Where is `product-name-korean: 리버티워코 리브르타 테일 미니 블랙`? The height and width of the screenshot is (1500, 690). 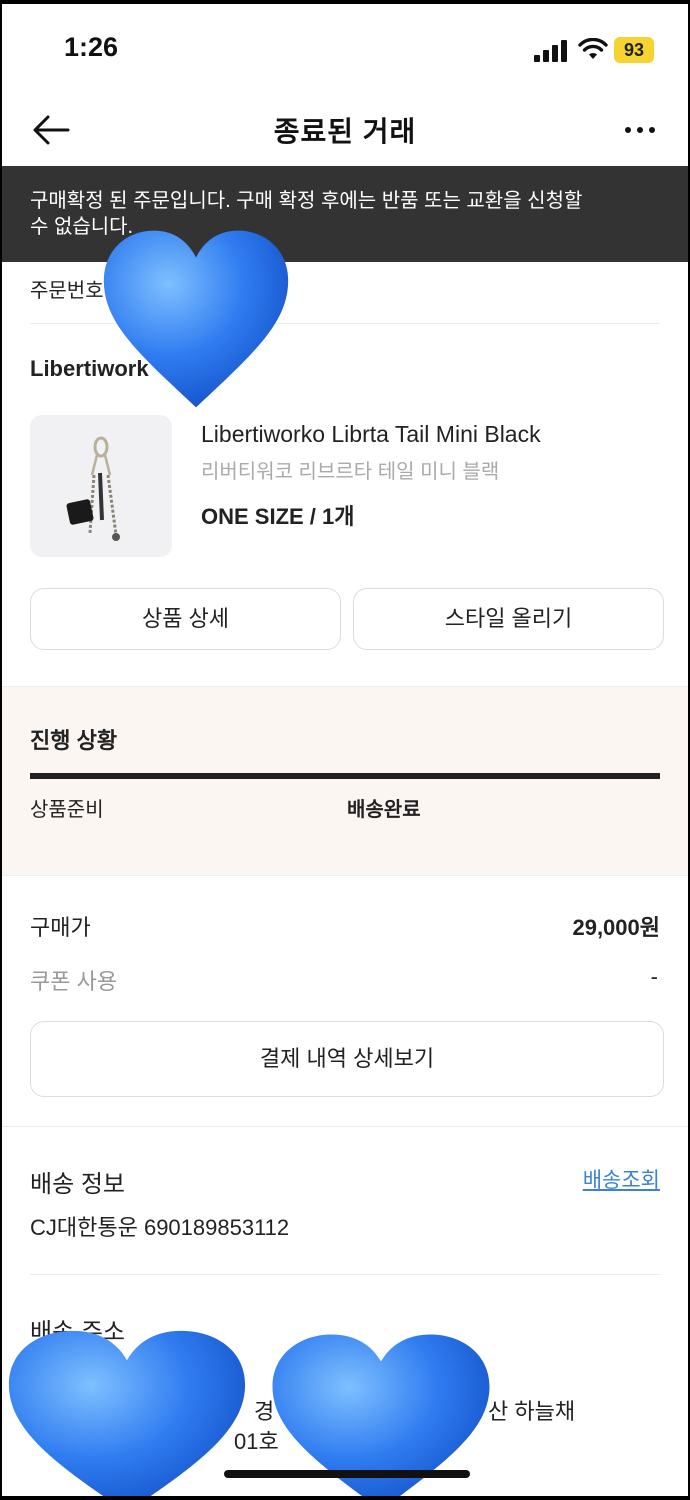 product-name-korean: 리버티워코 리브르타 테일 미니 블랙 is located at coordinates (350, 472).